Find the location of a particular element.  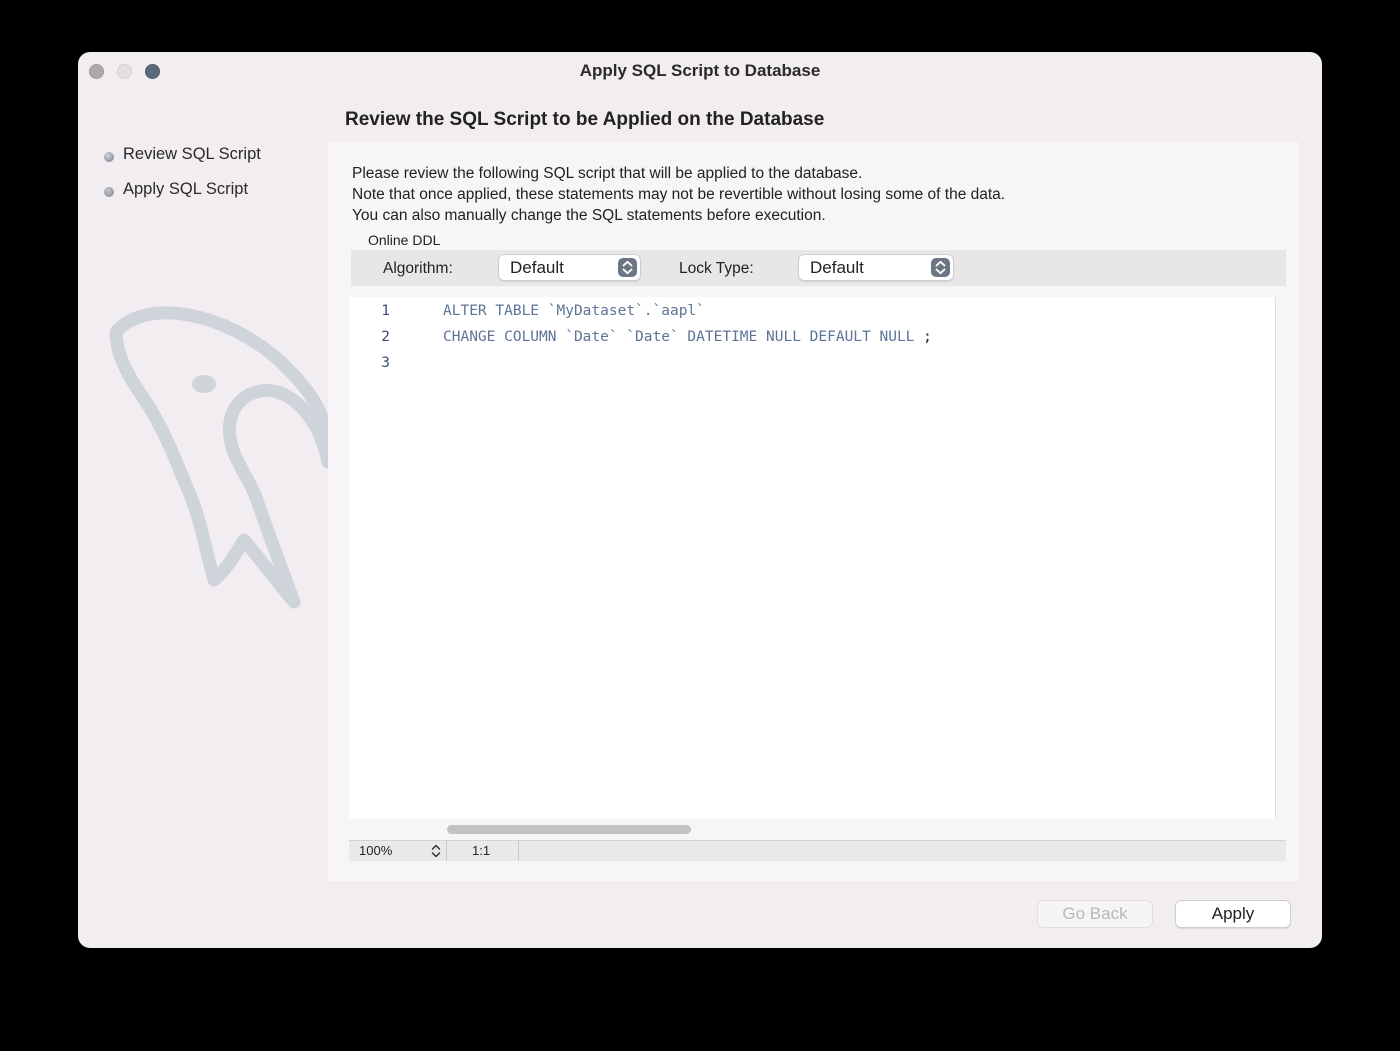

cursor-position: 1:1 is located at coordinates (481, 850).